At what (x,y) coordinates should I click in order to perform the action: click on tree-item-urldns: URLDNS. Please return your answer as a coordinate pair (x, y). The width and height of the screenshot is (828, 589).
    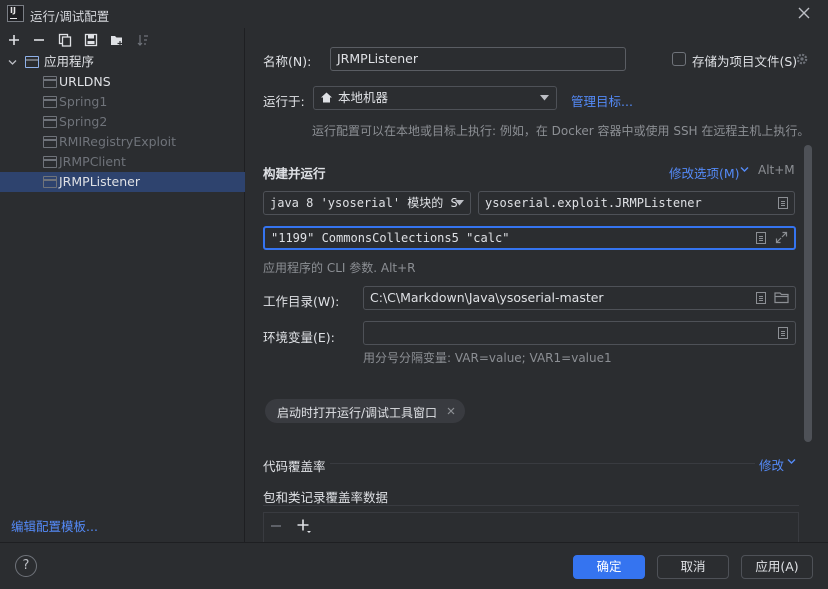
    Looking at the image, I should click on (122, 82).